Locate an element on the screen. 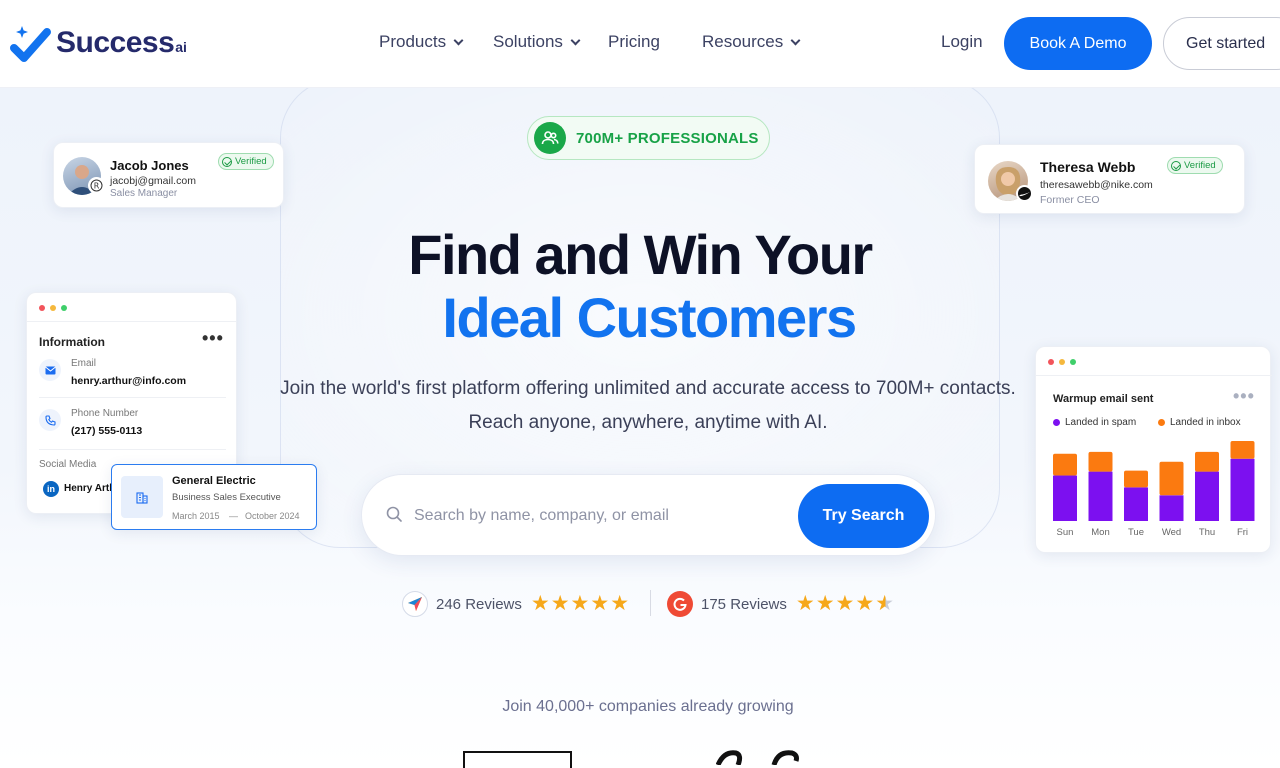  nav-item-pricing: Pricing is located at coordinates (634, 42).